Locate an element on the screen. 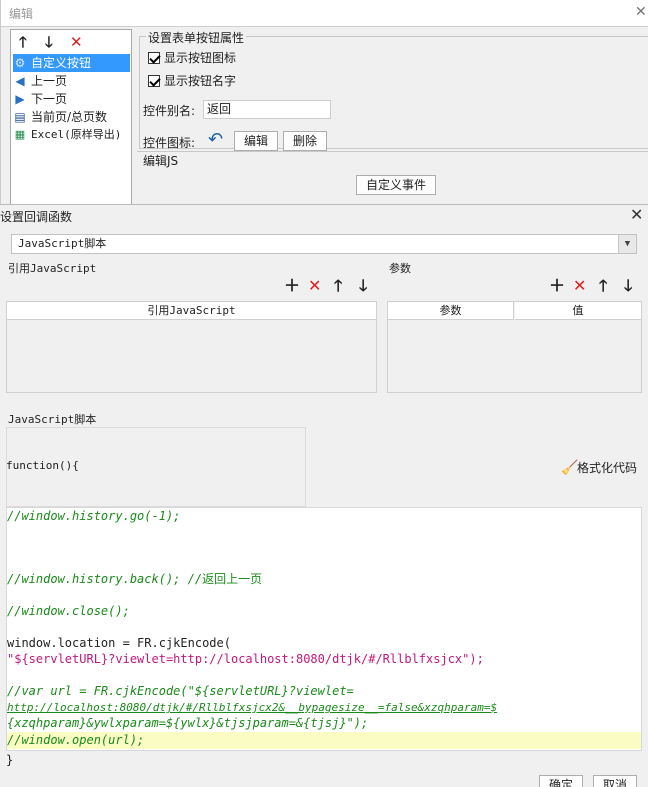 The height and width of the screenshot is (787, 648). alias-label: 控件别名: is located at coordinates (169, 111).